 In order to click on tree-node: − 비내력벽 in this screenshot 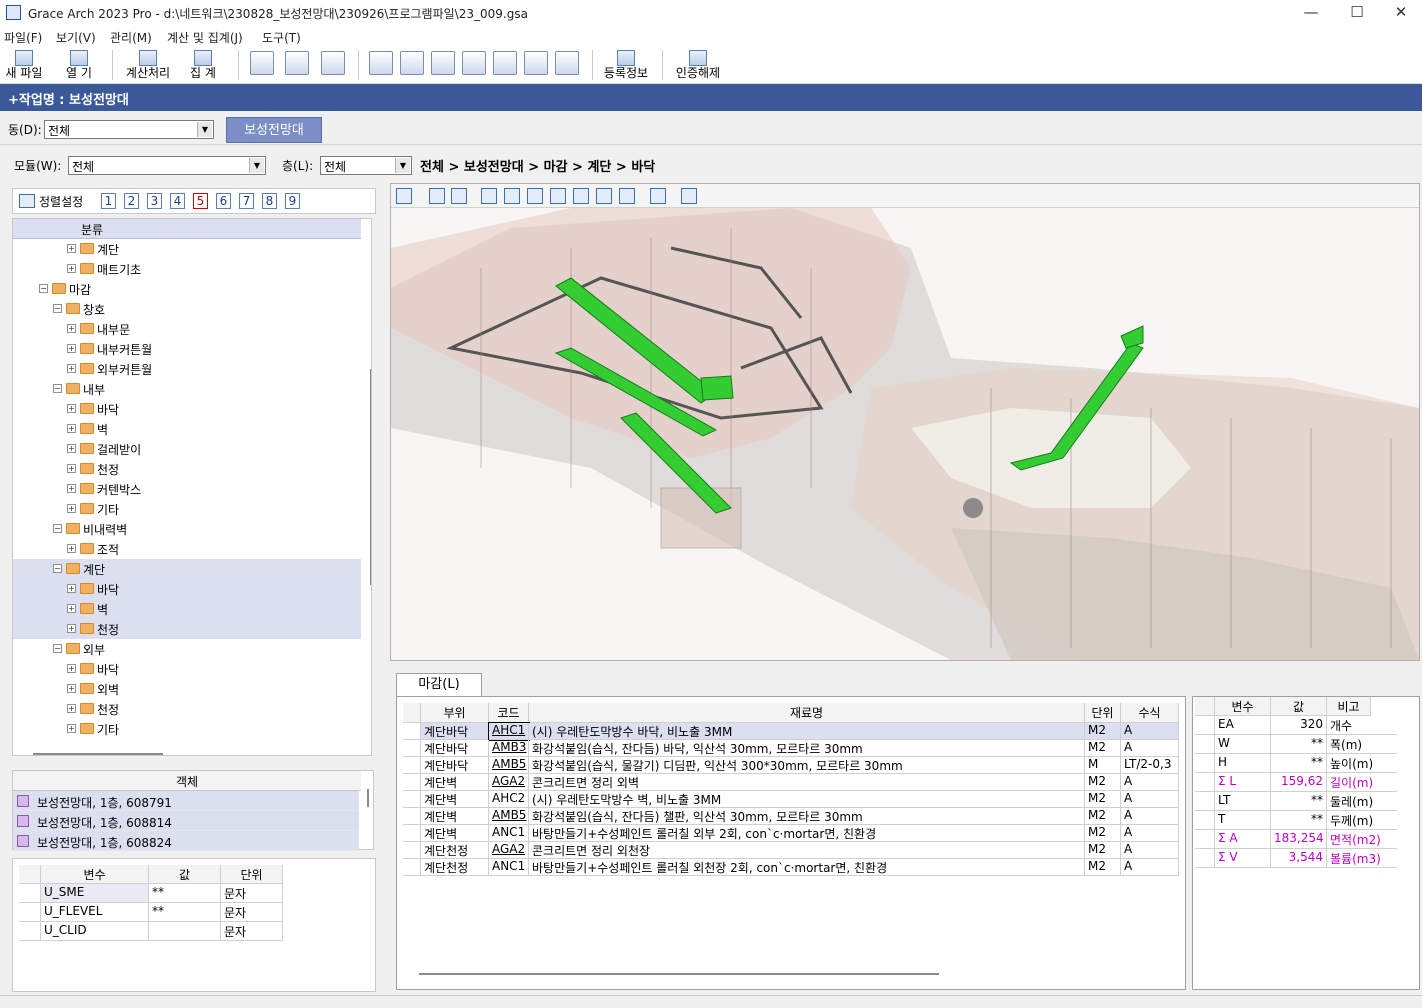, I will do `click(187, 529)`.